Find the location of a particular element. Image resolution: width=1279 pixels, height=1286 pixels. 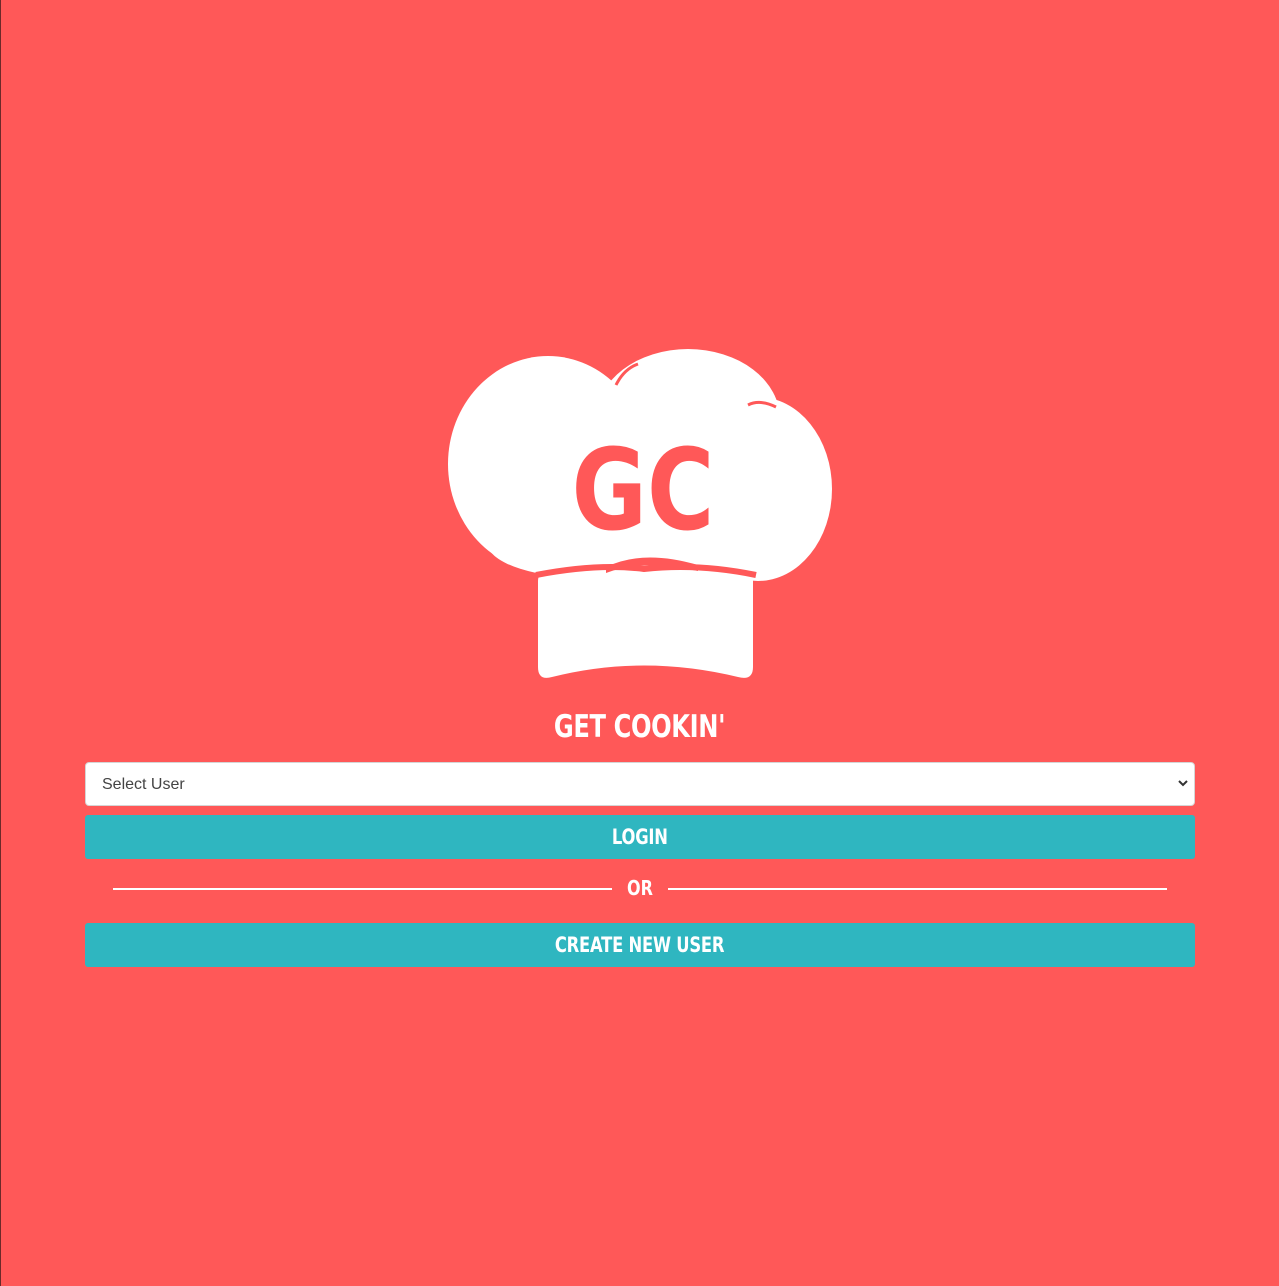

create-new-user-button: CREATE NEW USER is located at coordinates (640, 945).